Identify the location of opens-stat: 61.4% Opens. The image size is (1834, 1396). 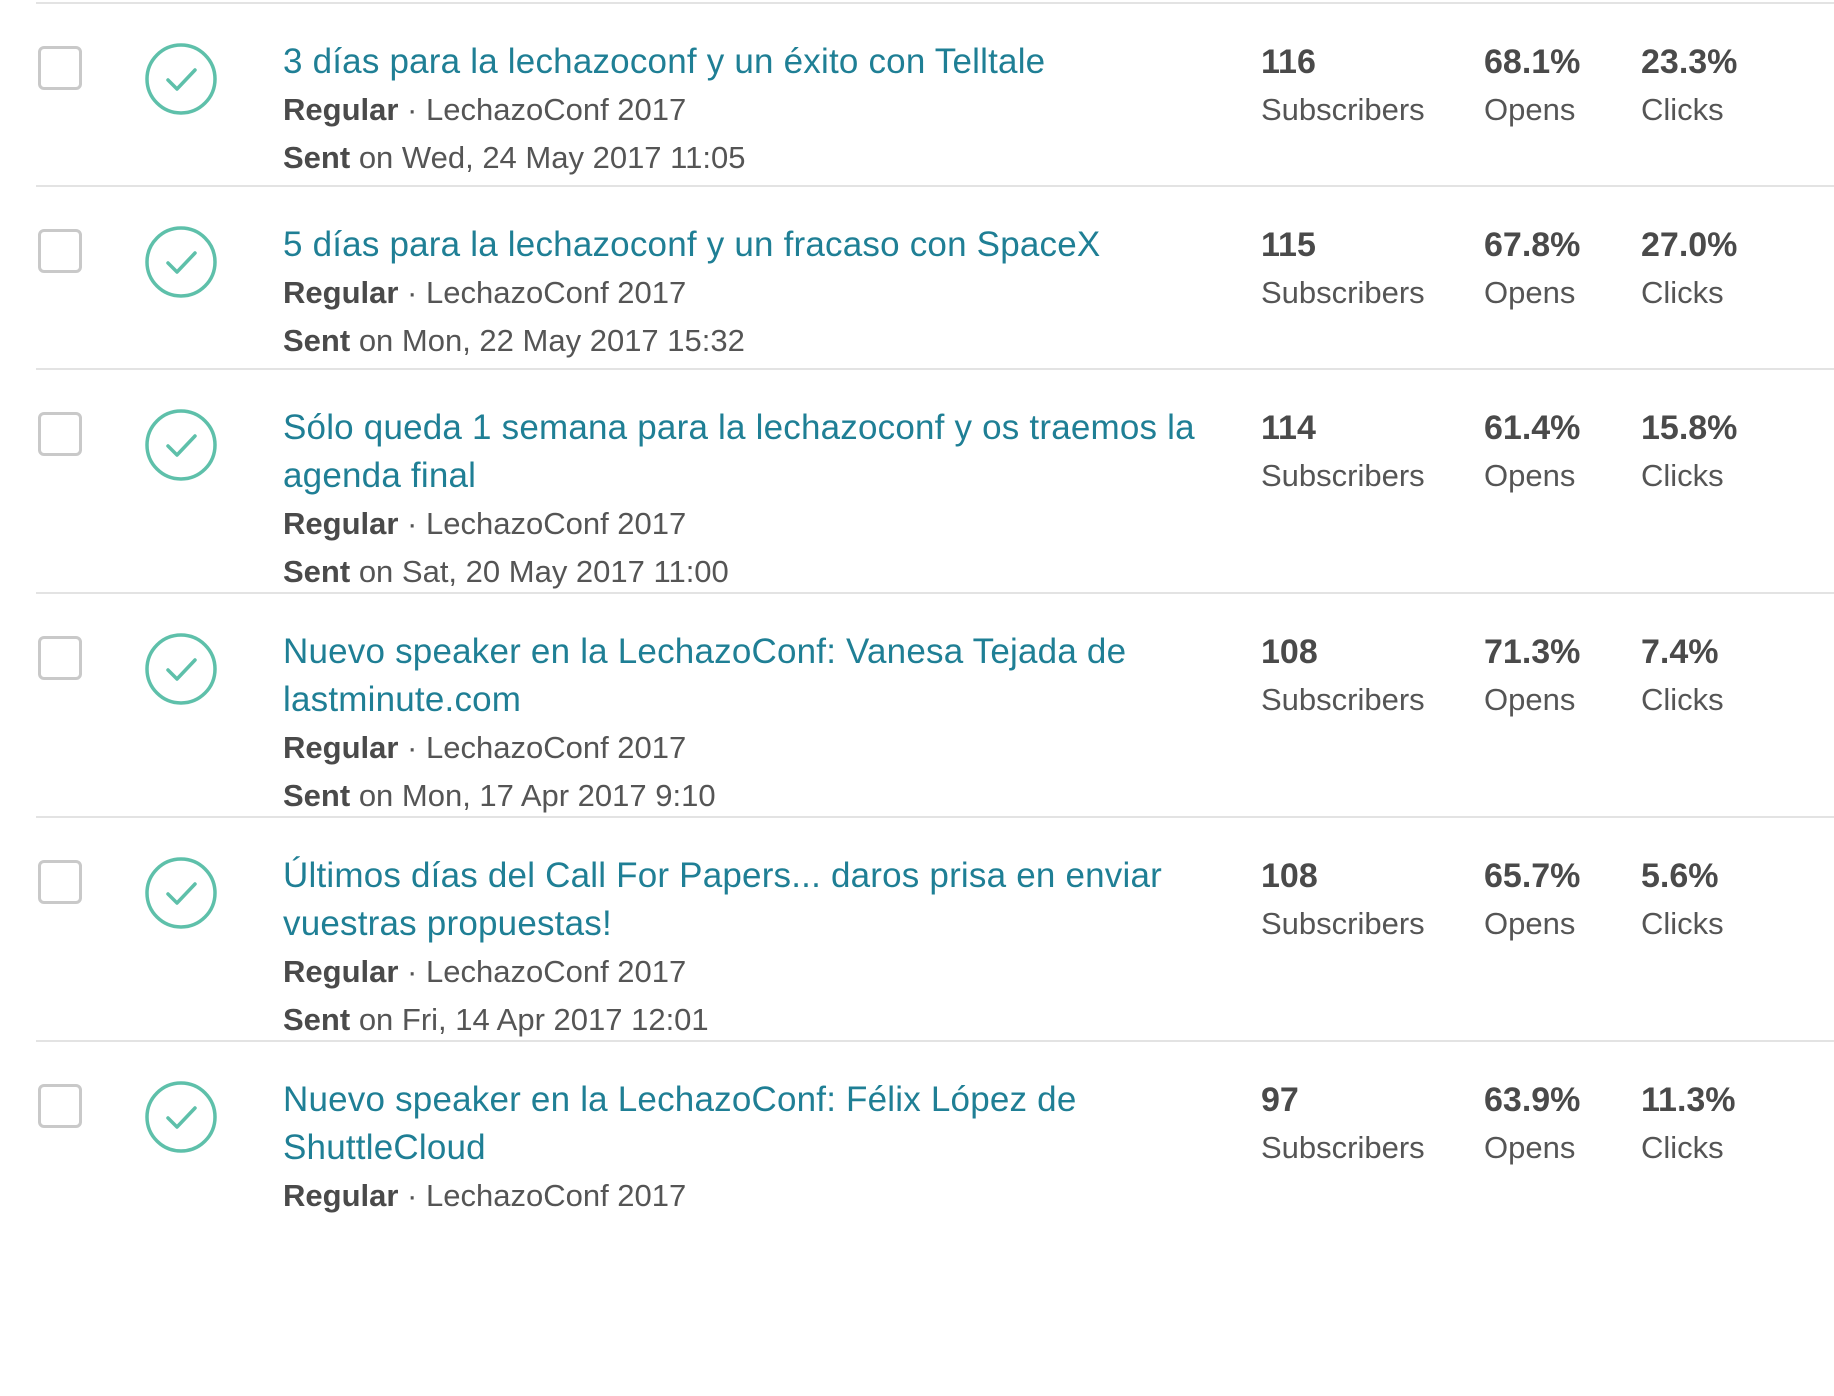
(1532, 452).